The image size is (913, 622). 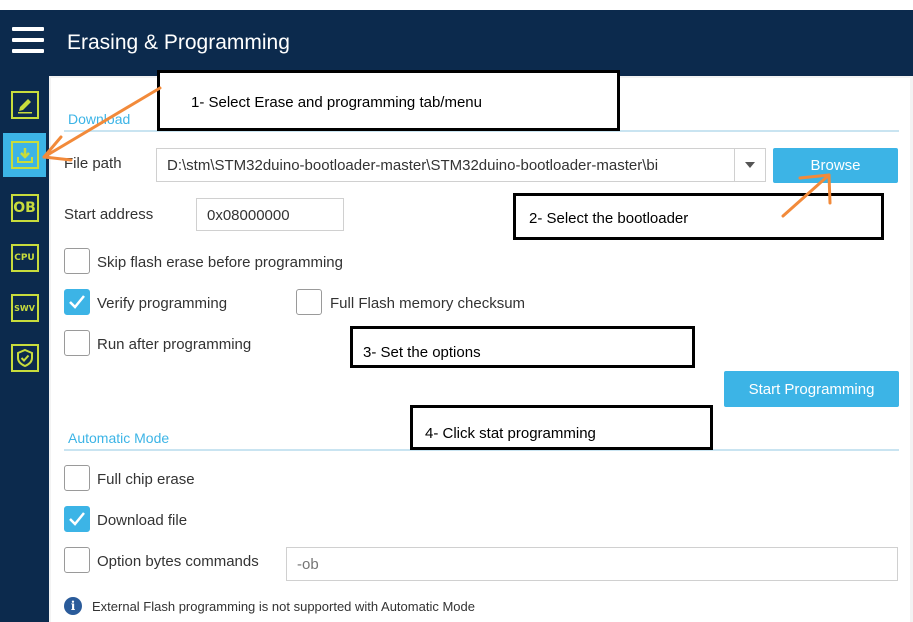 What do you see at coordinates (102, 122) in the screenshot?
I see `arrow-to-download-tab` at bounding box center [102, 122].